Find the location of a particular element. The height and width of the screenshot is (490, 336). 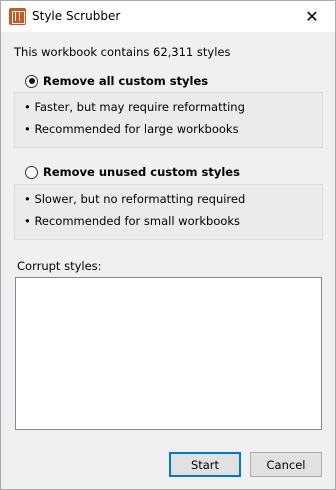

style-count-summary: This workbook contains 62,311 styles is located at coordinates (122, 52).